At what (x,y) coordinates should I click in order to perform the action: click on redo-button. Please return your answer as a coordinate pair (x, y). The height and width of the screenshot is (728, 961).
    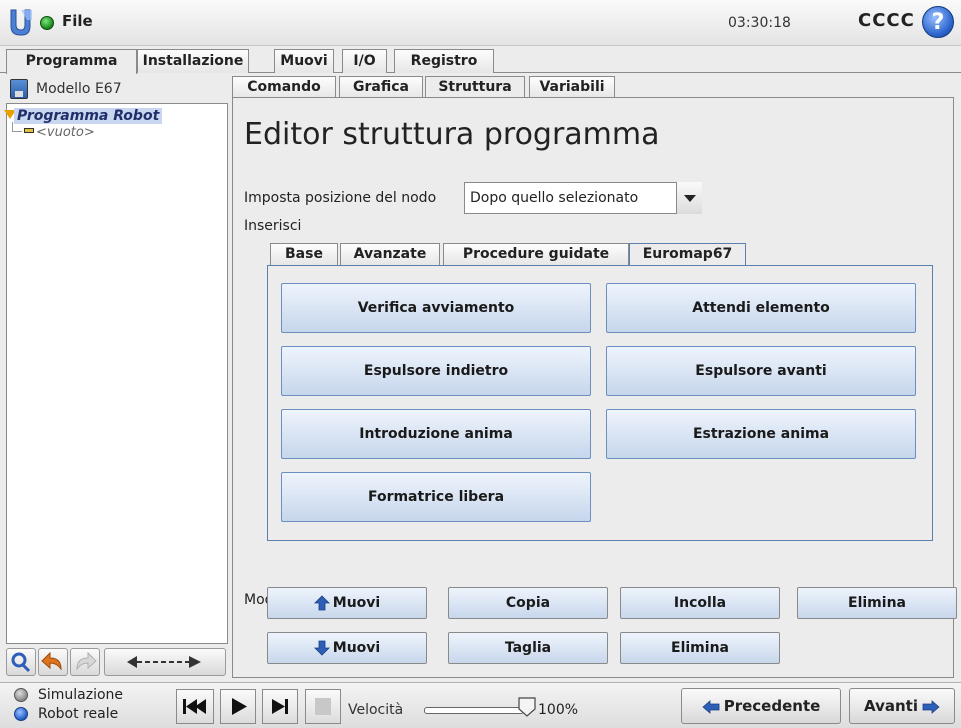
    Looking at the image, I should click on (85, 662).